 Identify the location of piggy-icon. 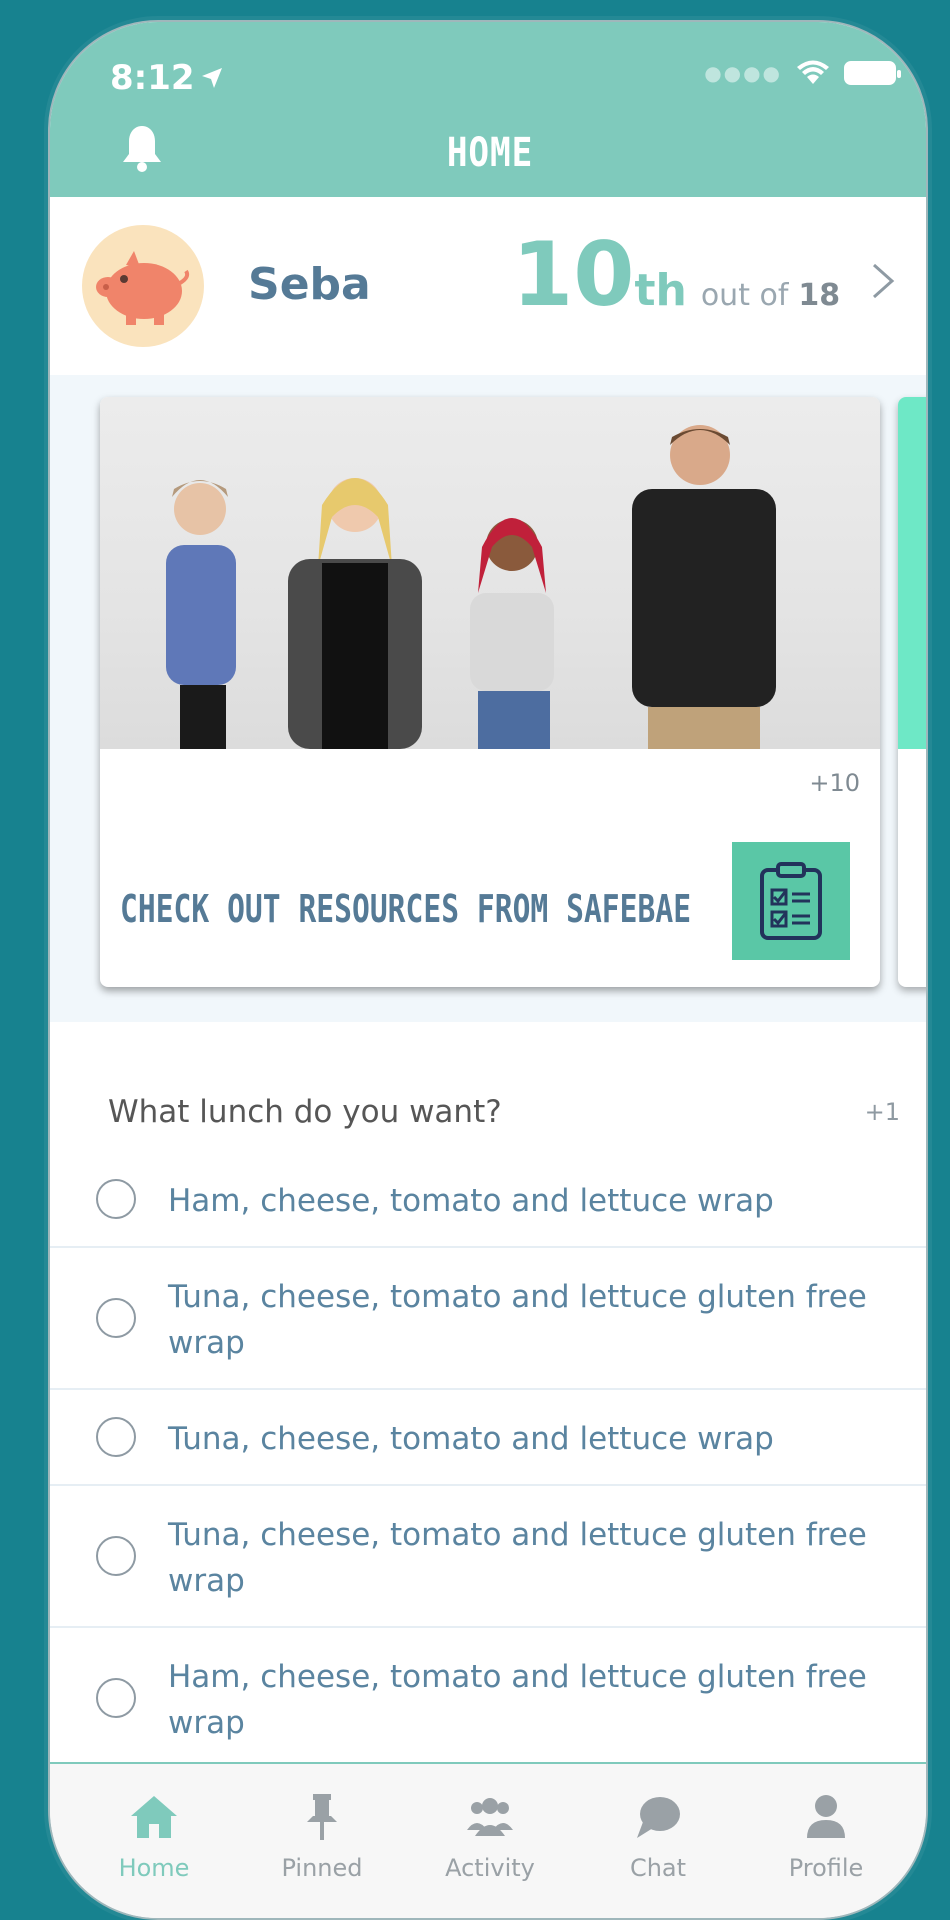
(143, 288).